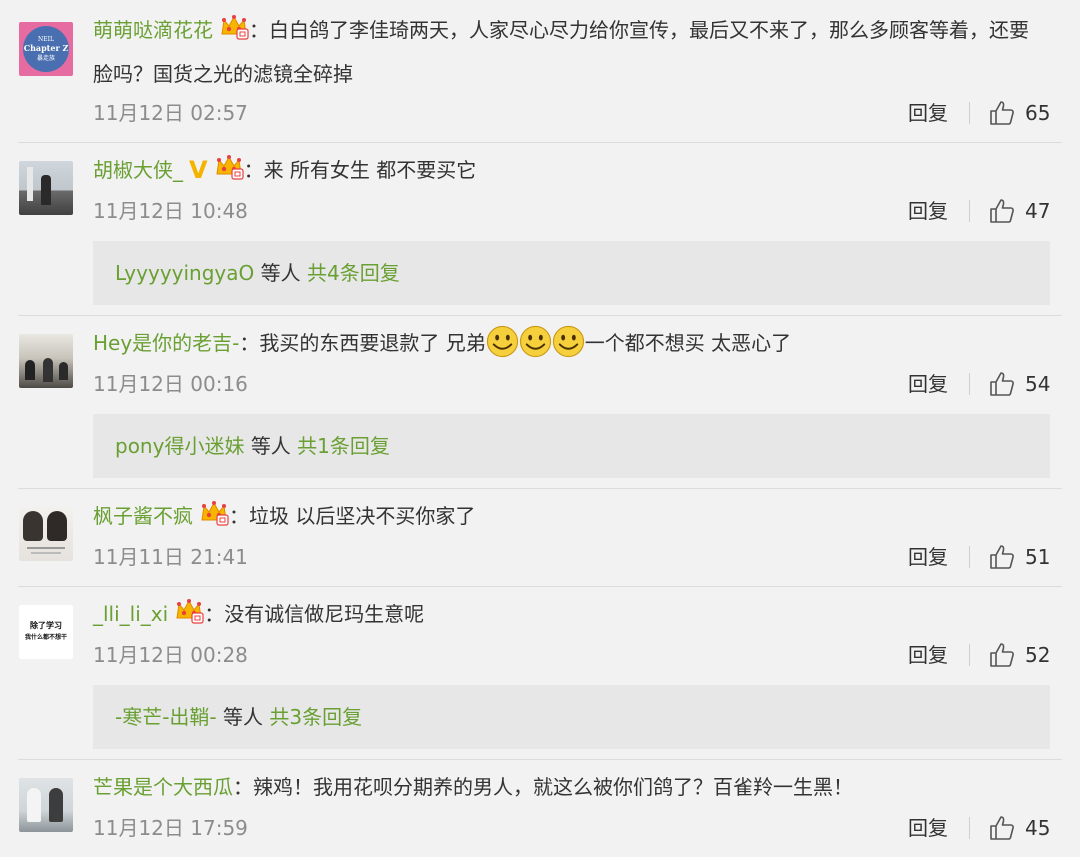 The image size is (1080, 857). I want to click on username-link: _lli_li_xi, so click(130, 614).